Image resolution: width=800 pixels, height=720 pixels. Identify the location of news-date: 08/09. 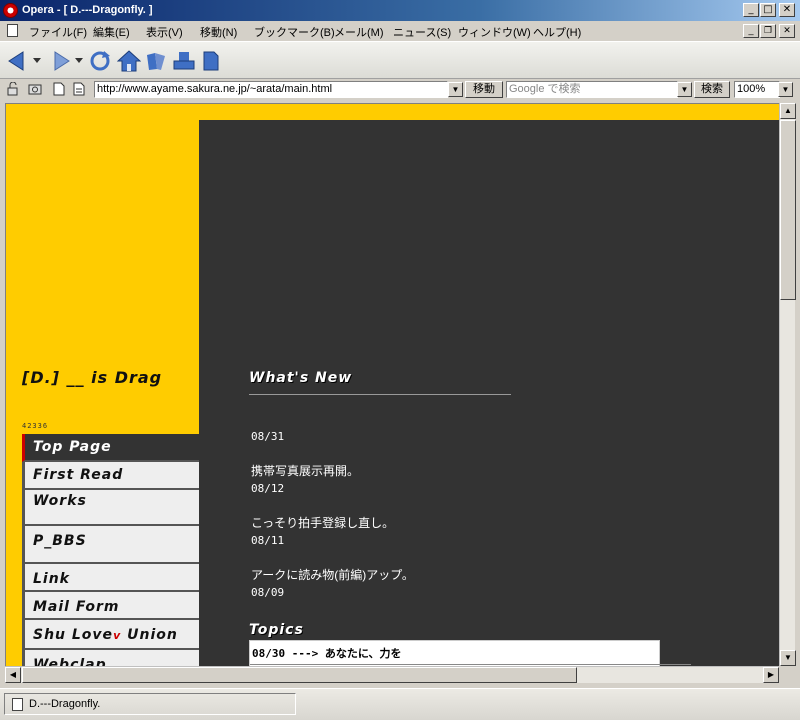
(268, 592).